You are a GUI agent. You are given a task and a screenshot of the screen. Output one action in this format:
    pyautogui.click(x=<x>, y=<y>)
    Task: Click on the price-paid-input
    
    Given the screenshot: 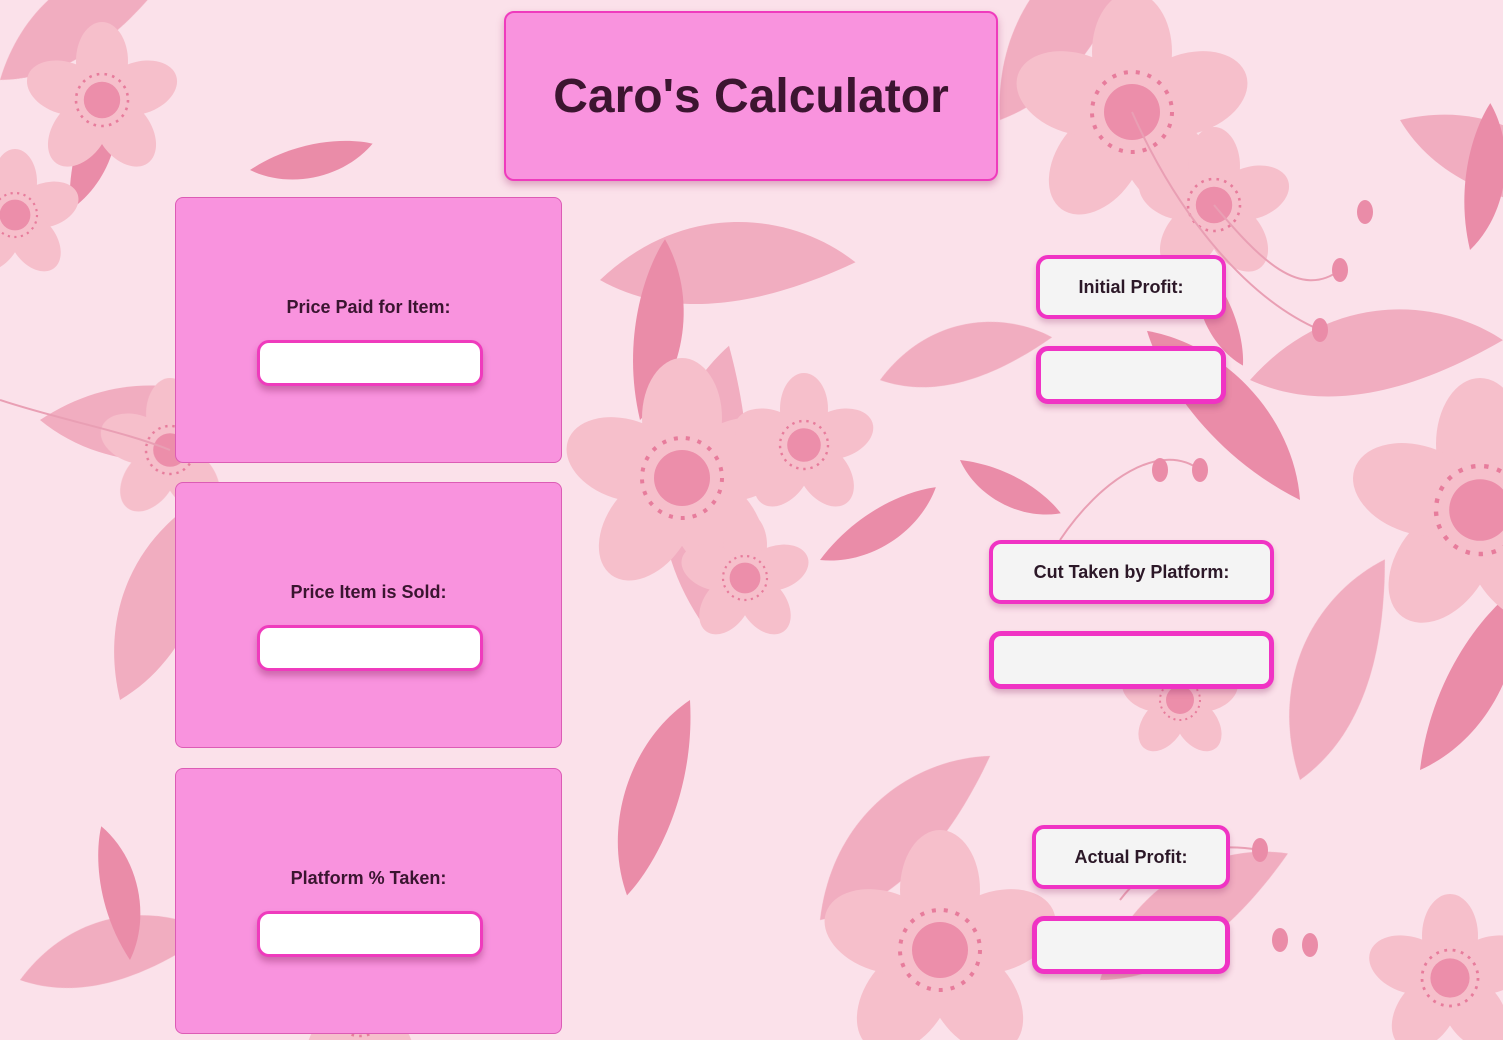 What is the action you would take?
    pyautogui.click(x=370, y=363)
    